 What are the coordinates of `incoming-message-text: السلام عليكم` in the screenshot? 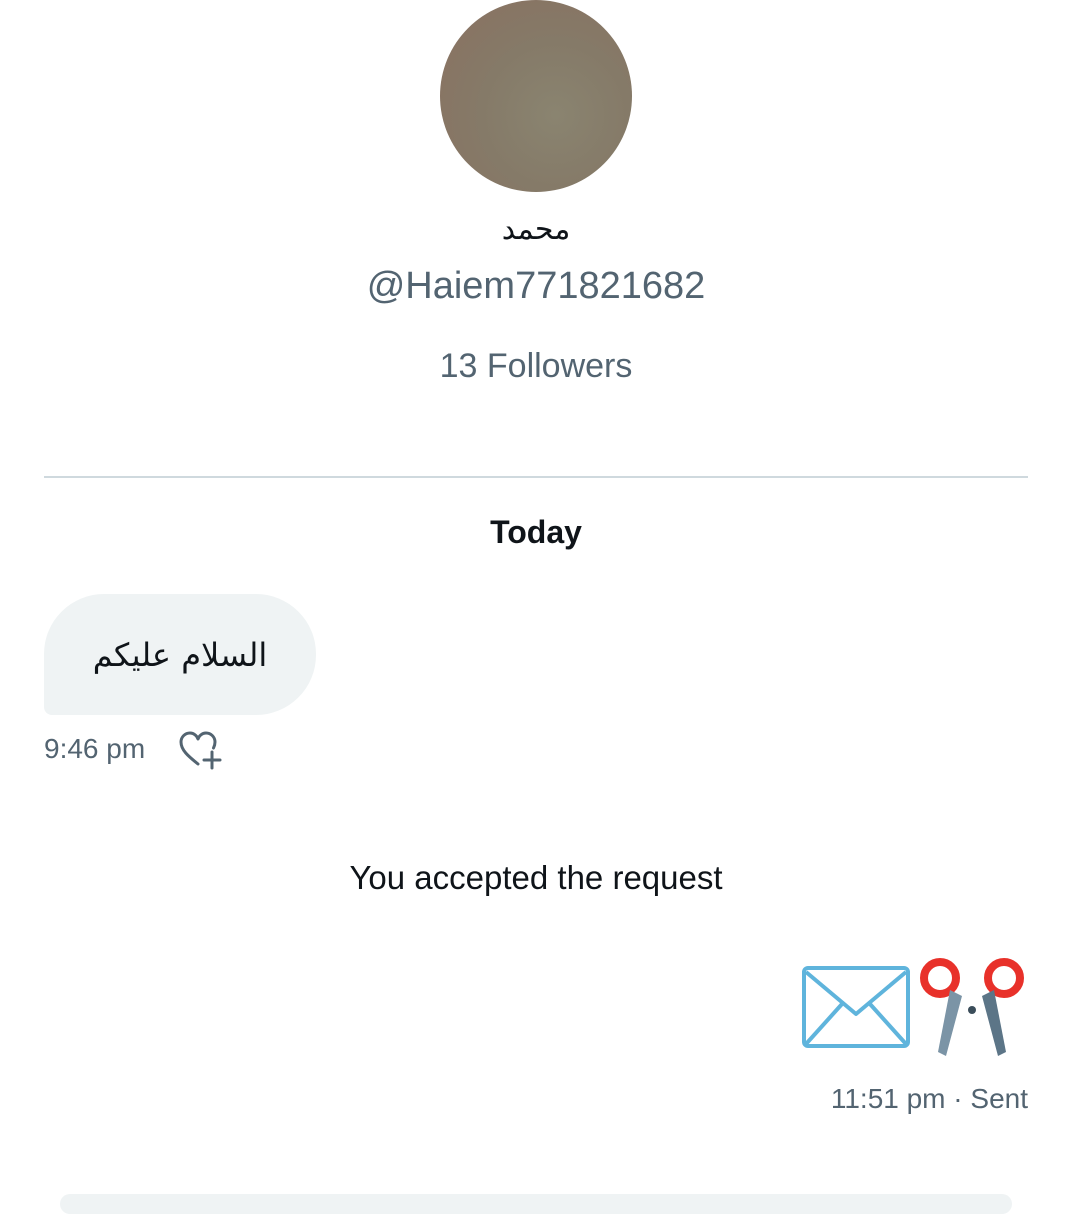 It's located at (180, 654).